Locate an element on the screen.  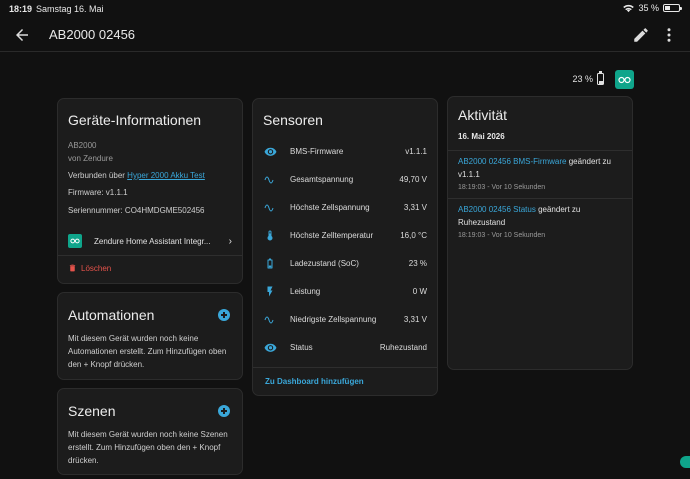
card-title: Szenen is located at coordinates (92, 411).